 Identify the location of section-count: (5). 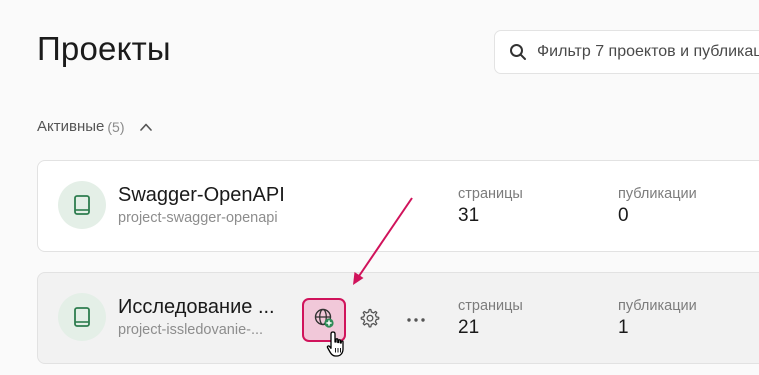
(116, 126).